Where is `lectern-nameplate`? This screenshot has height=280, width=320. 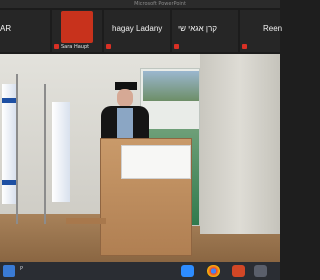 lectern-nameplate is located at coordinates (156, 162).